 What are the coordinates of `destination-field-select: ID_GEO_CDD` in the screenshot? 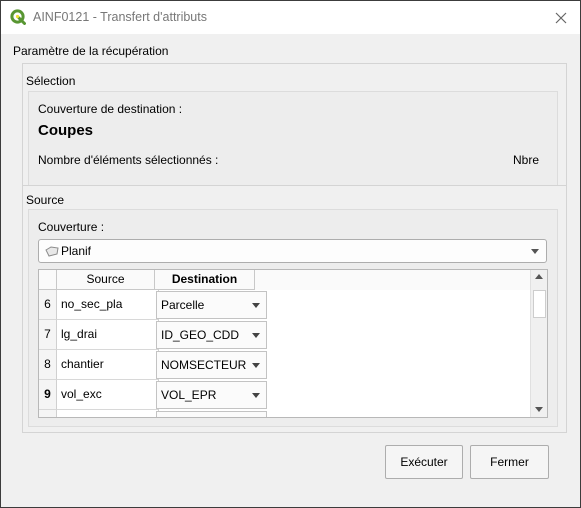 It's located at (211, 335).